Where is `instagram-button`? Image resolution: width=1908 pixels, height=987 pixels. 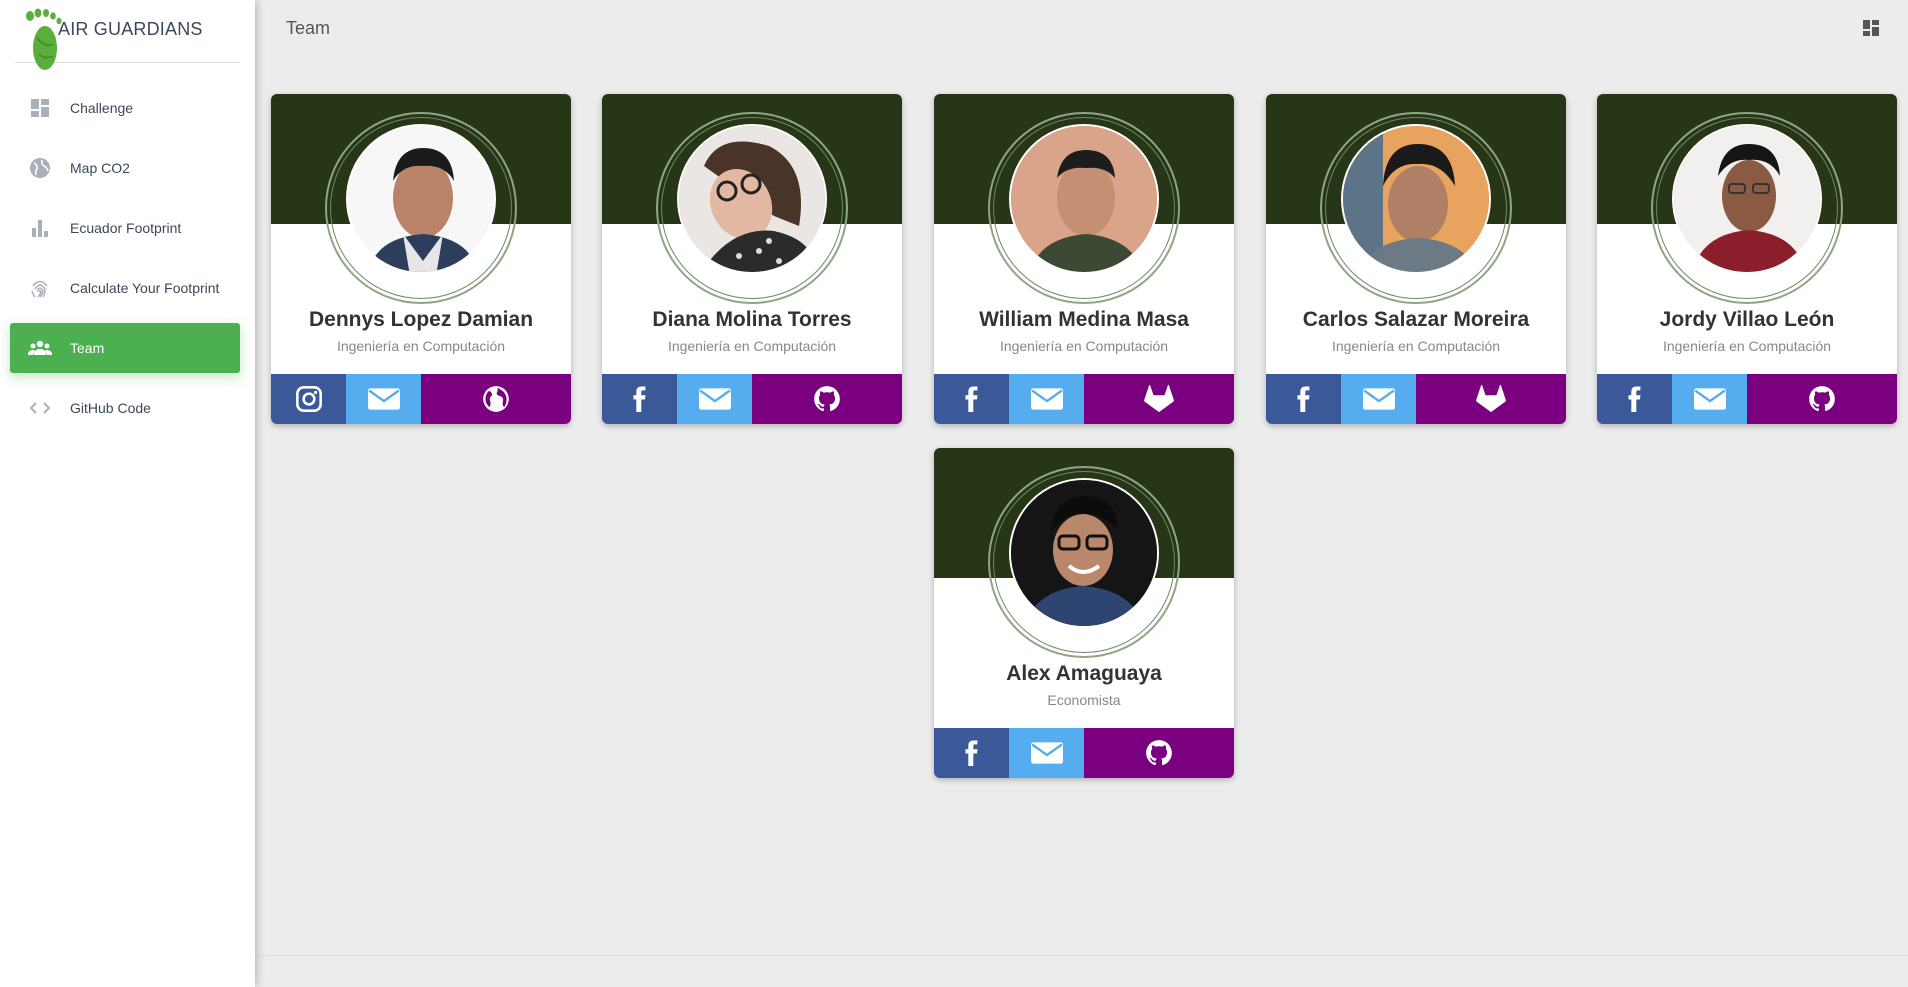 instagram-button is located at coordinates (308, 399).